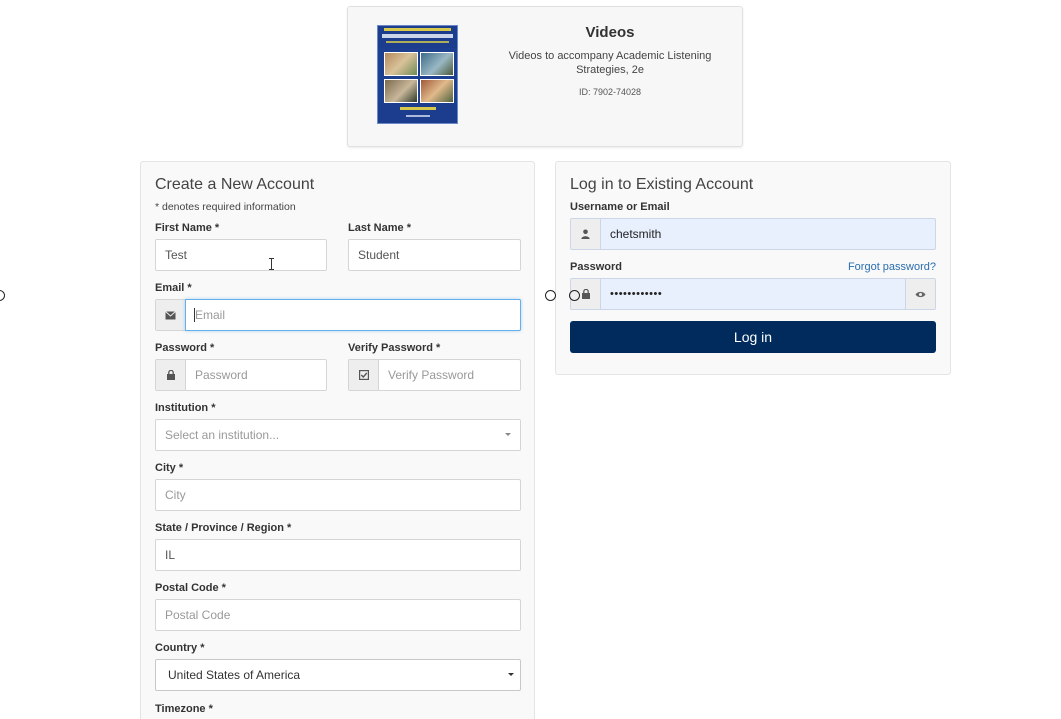 The image size is (1061, 719). Describe the element at coordinates (662, 184) in the screenshot. I see `login-heading: Log in to Existing Account` at that location.